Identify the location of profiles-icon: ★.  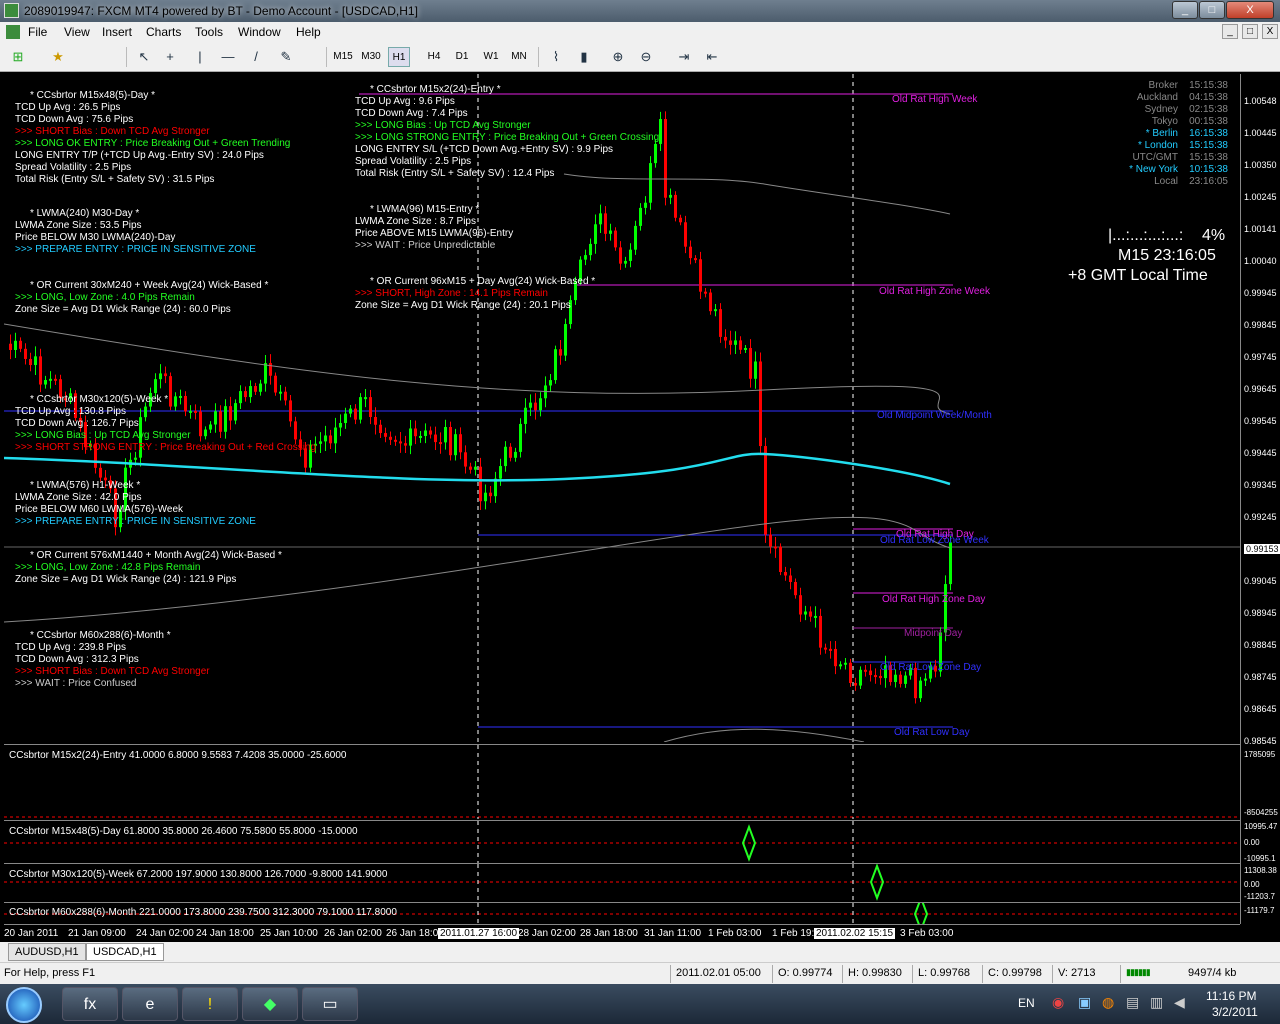
(58, 57).